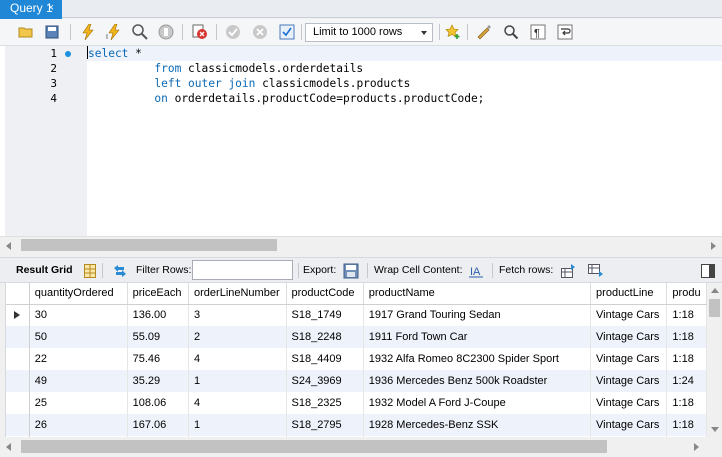 Image resolution: width=722 pixels, height=457 pixels. Describe the element at coordinates (565, 32) in the screenshot. I see `wrap-icon` at that location.